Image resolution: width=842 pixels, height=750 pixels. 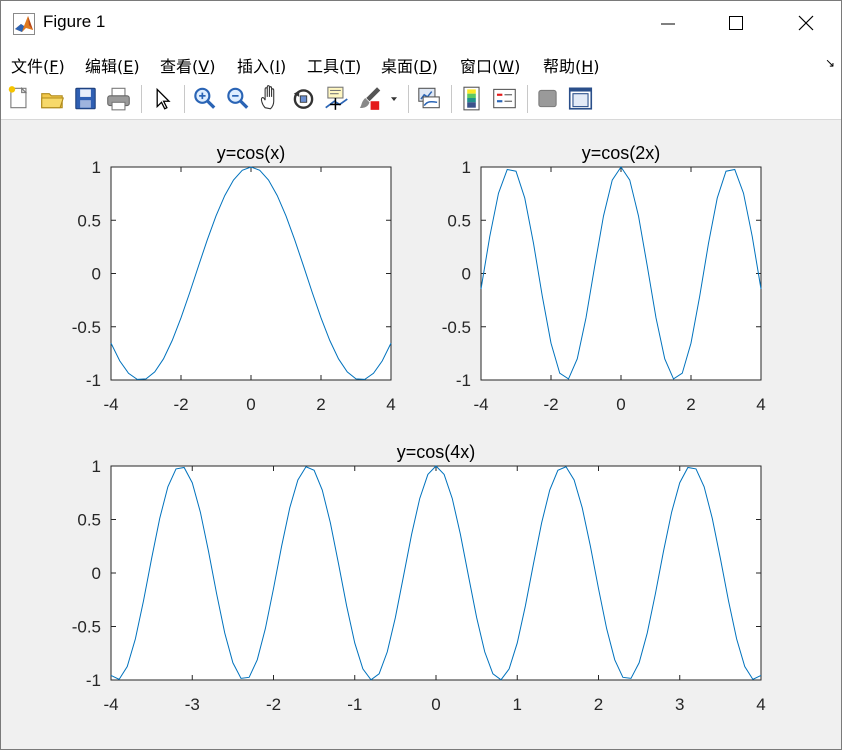 I want to click on maximize-icon, so click(x=736, y=23).